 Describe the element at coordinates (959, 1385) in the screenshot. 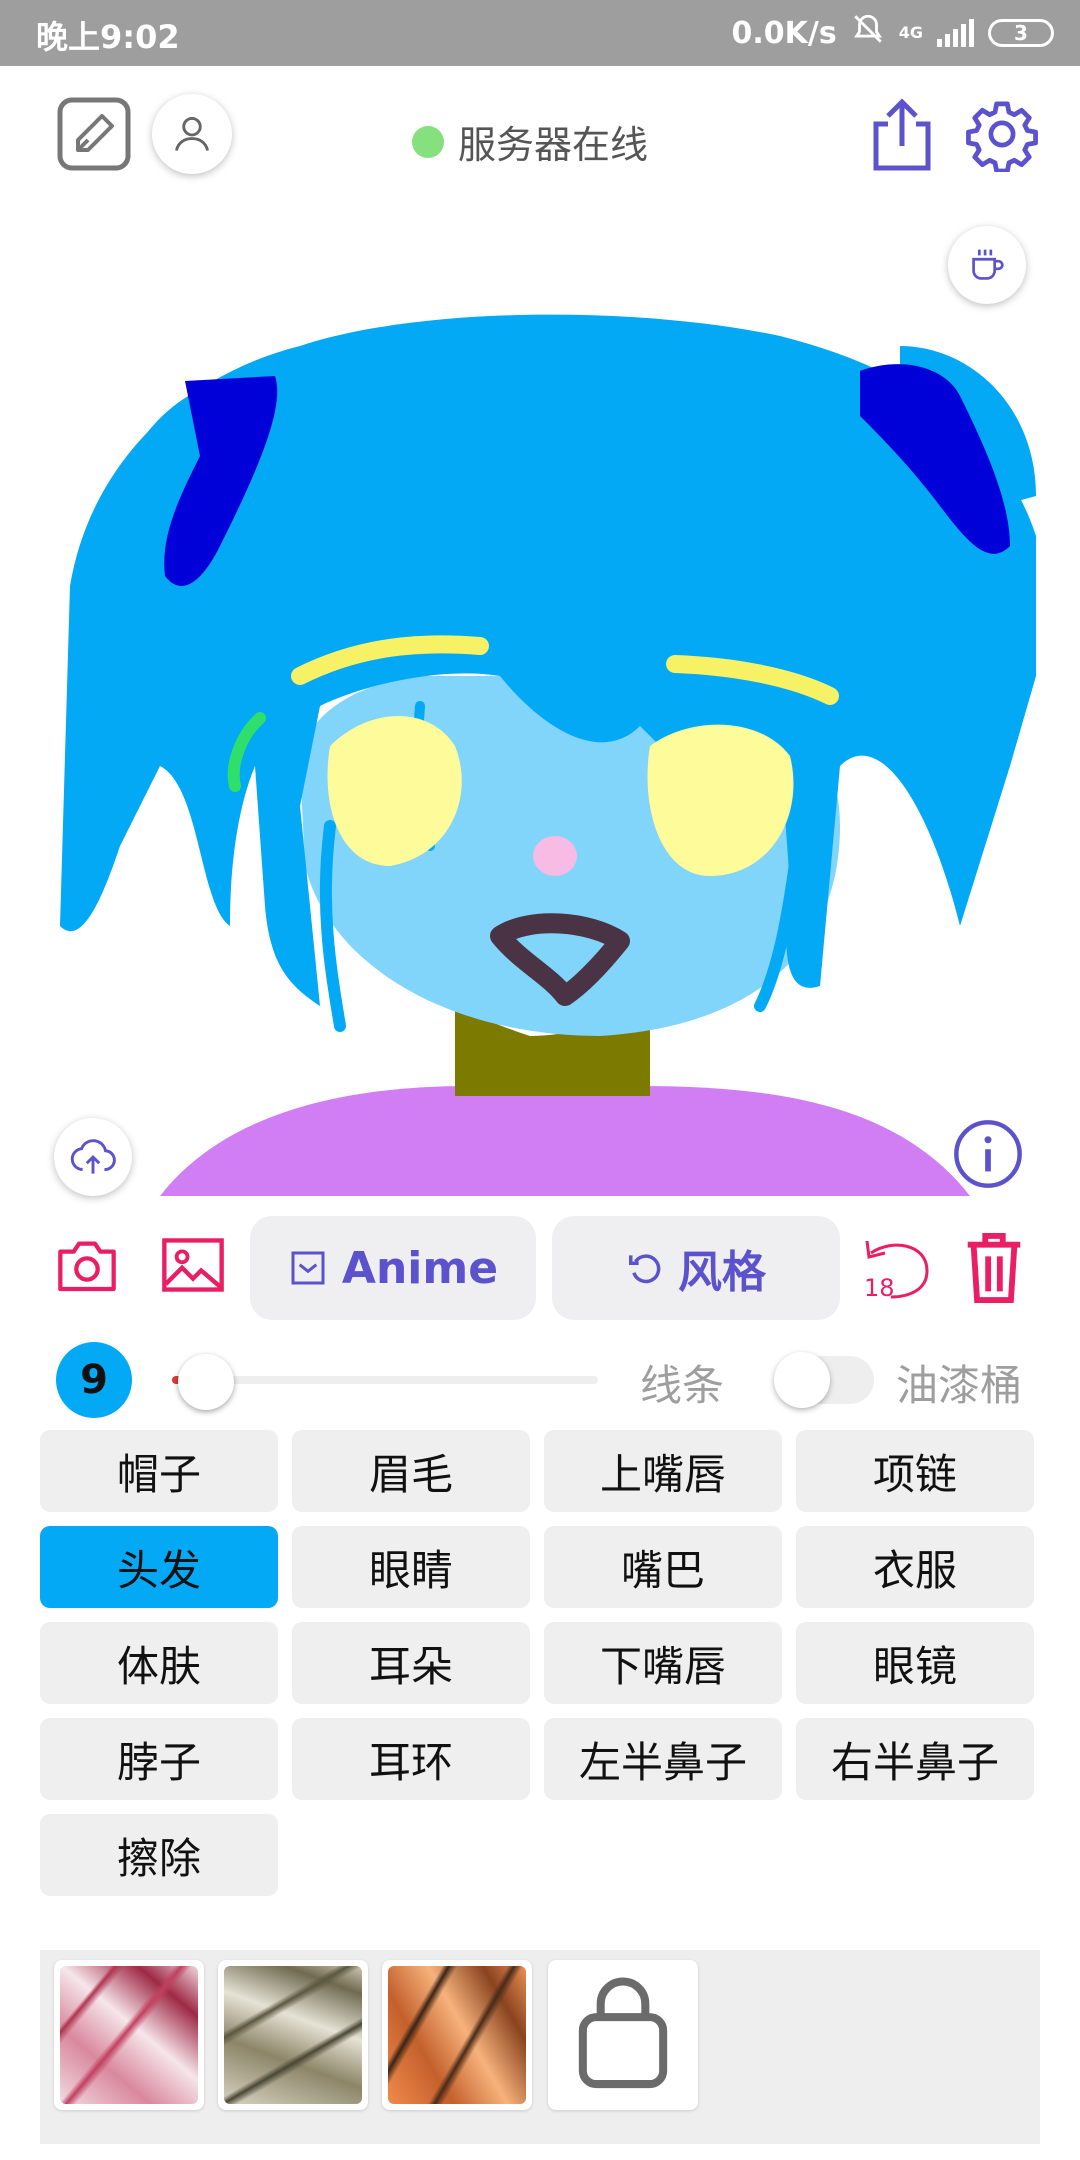

I see `paint-bucket-label: 油漆桶` at that location.